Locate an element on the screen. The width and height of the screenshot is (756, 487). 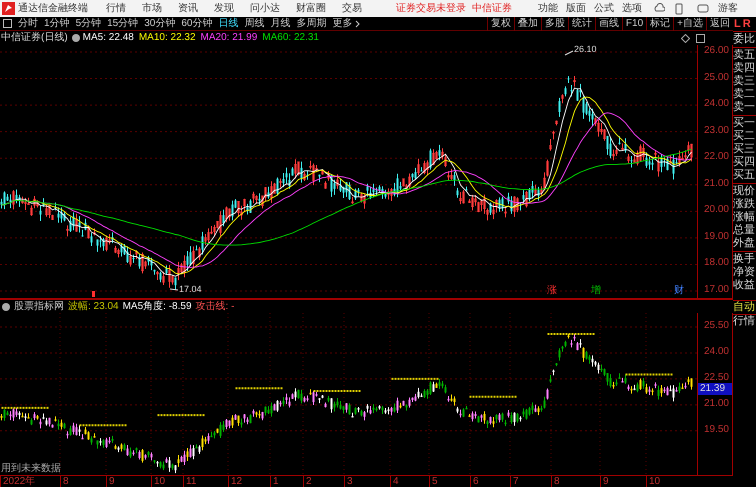
toolbar-menu-item: 功能 is located at coordinates (548, 9).